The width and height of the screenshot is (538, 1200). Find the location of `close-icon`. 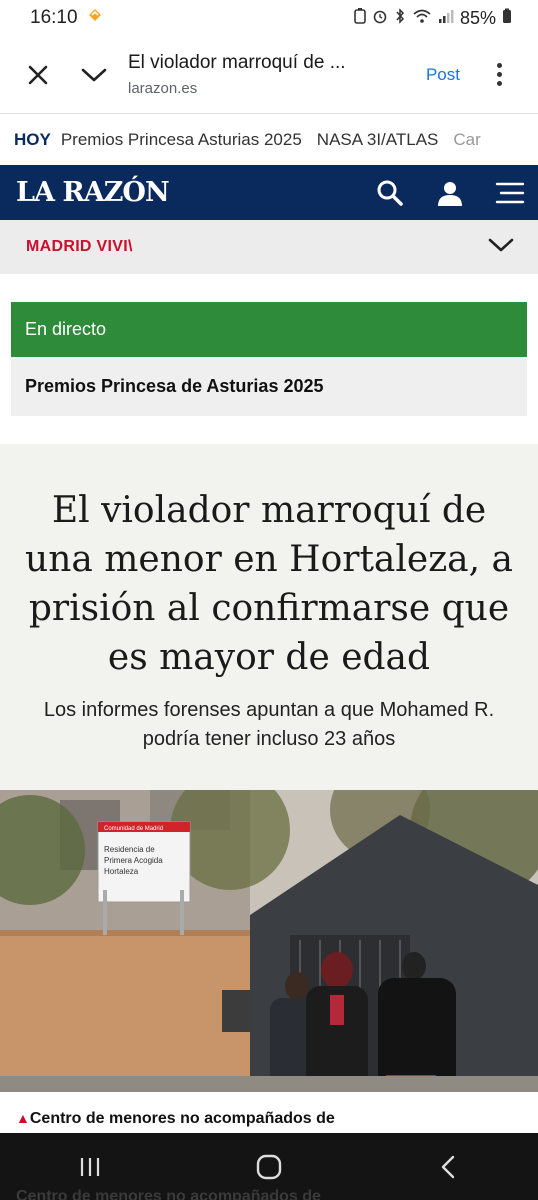

close-icon is located at coordinates (38, 74).